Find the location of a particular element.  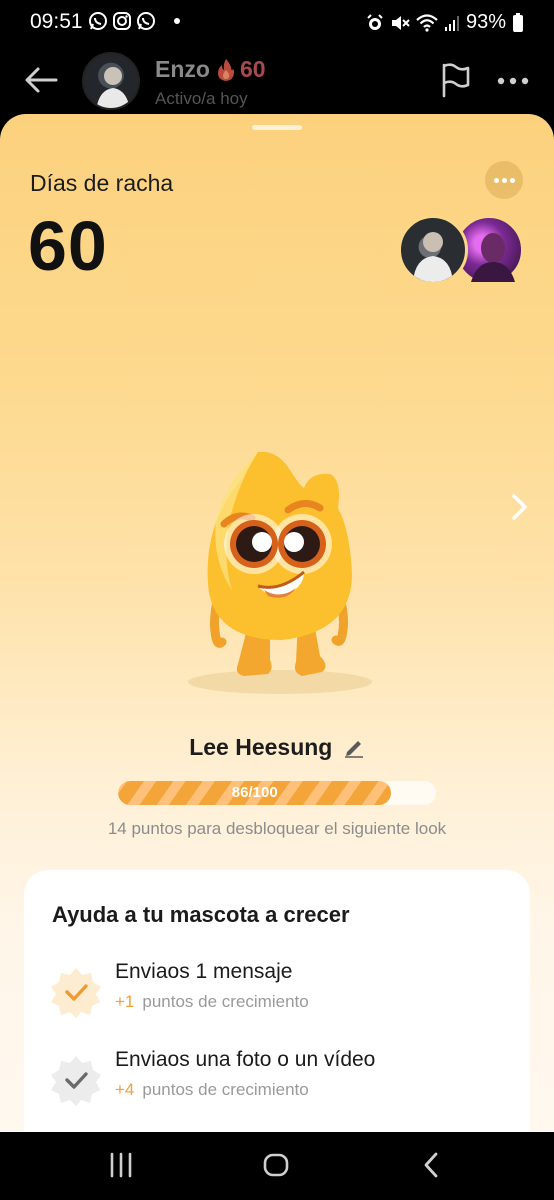

back-arrow-icon is located at coordinates (41, 80).